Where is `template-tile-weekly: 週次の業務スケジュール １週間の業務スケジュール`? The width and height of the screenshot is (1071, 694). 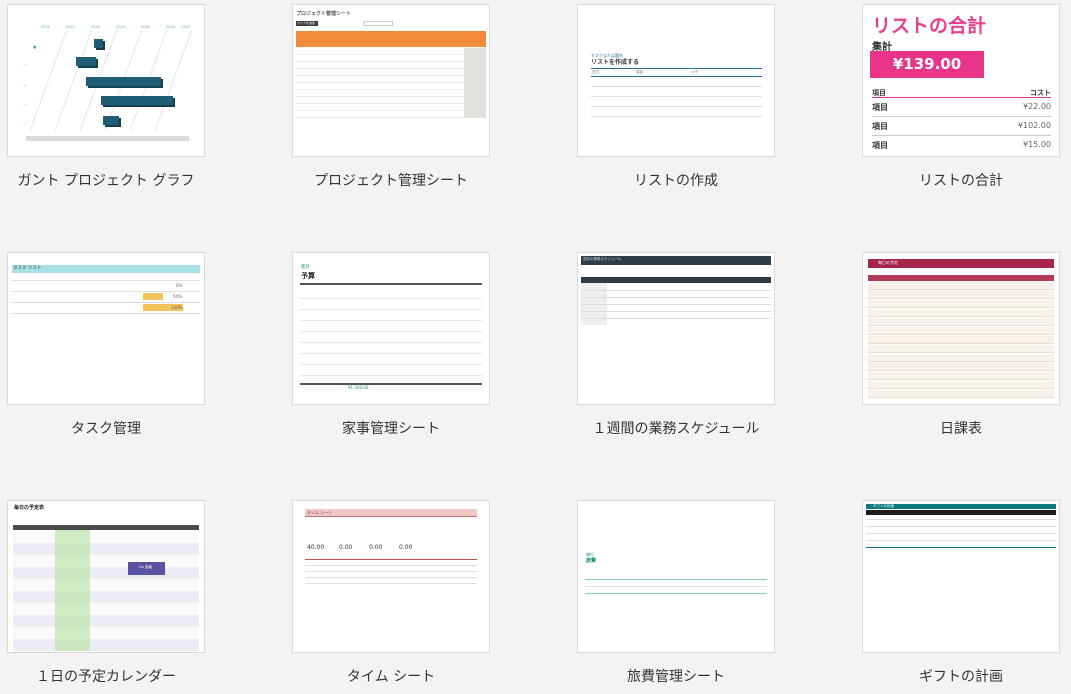
template-tile-weekly: 週次の業務スケジュール １週間の業務スケジュール is located at coordinates (676, 344).